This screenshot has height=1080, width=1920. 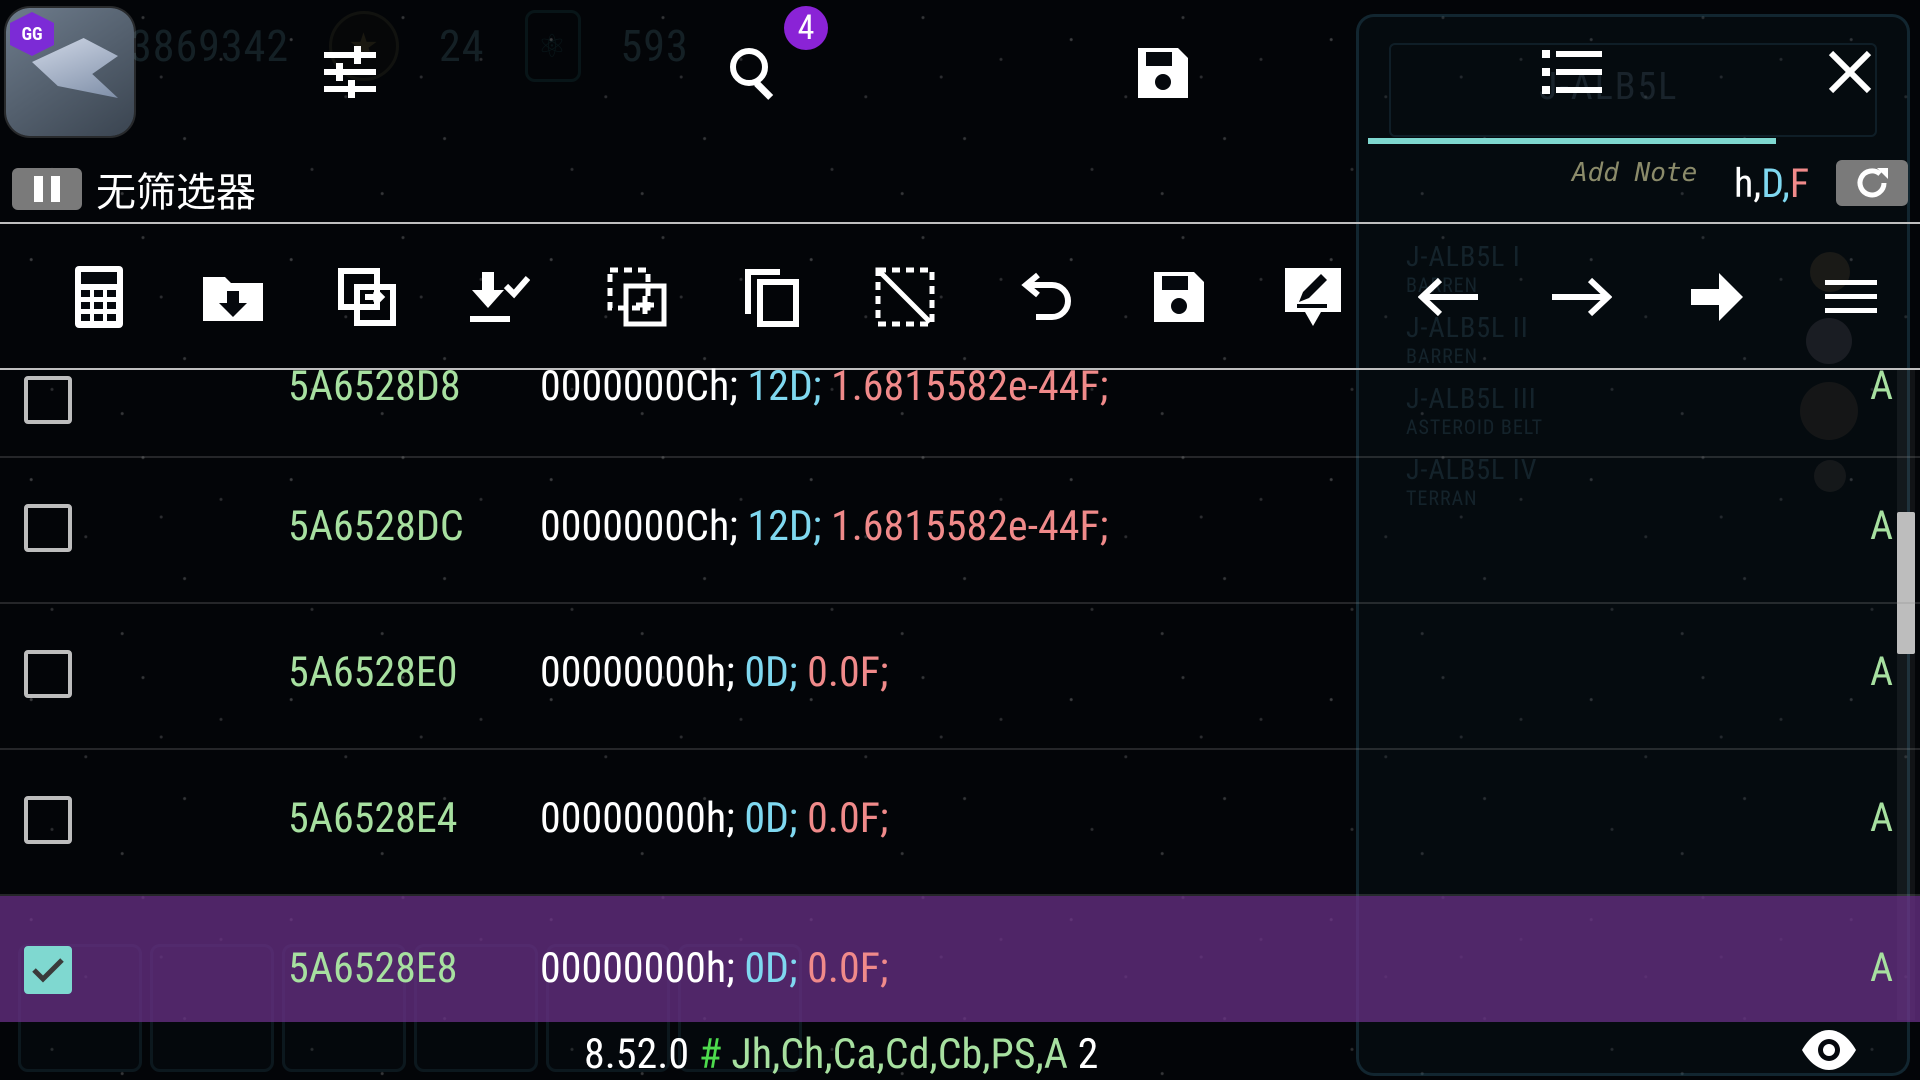 I want to click on table-row: 5A6528E4 00000000h; 0D; 0.0F; A, so click(x=960, y=823).